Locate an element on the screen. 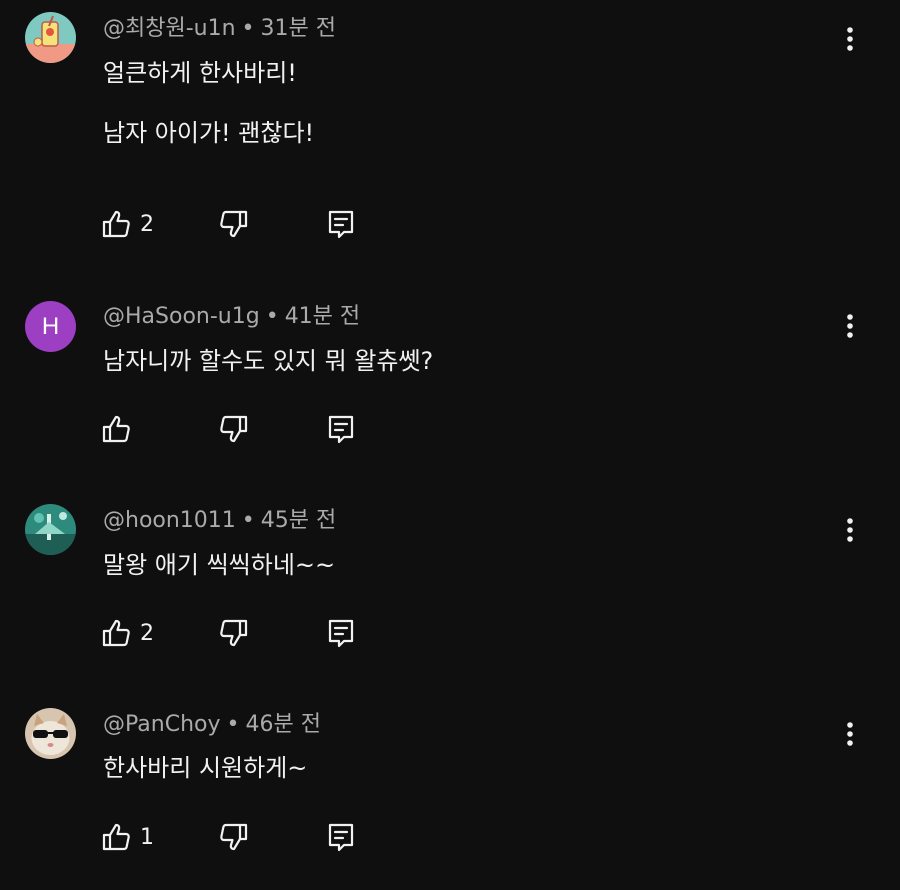 The width and height of the screenshot is (900, 890). comment-actions is located at coordinates (250, 429).